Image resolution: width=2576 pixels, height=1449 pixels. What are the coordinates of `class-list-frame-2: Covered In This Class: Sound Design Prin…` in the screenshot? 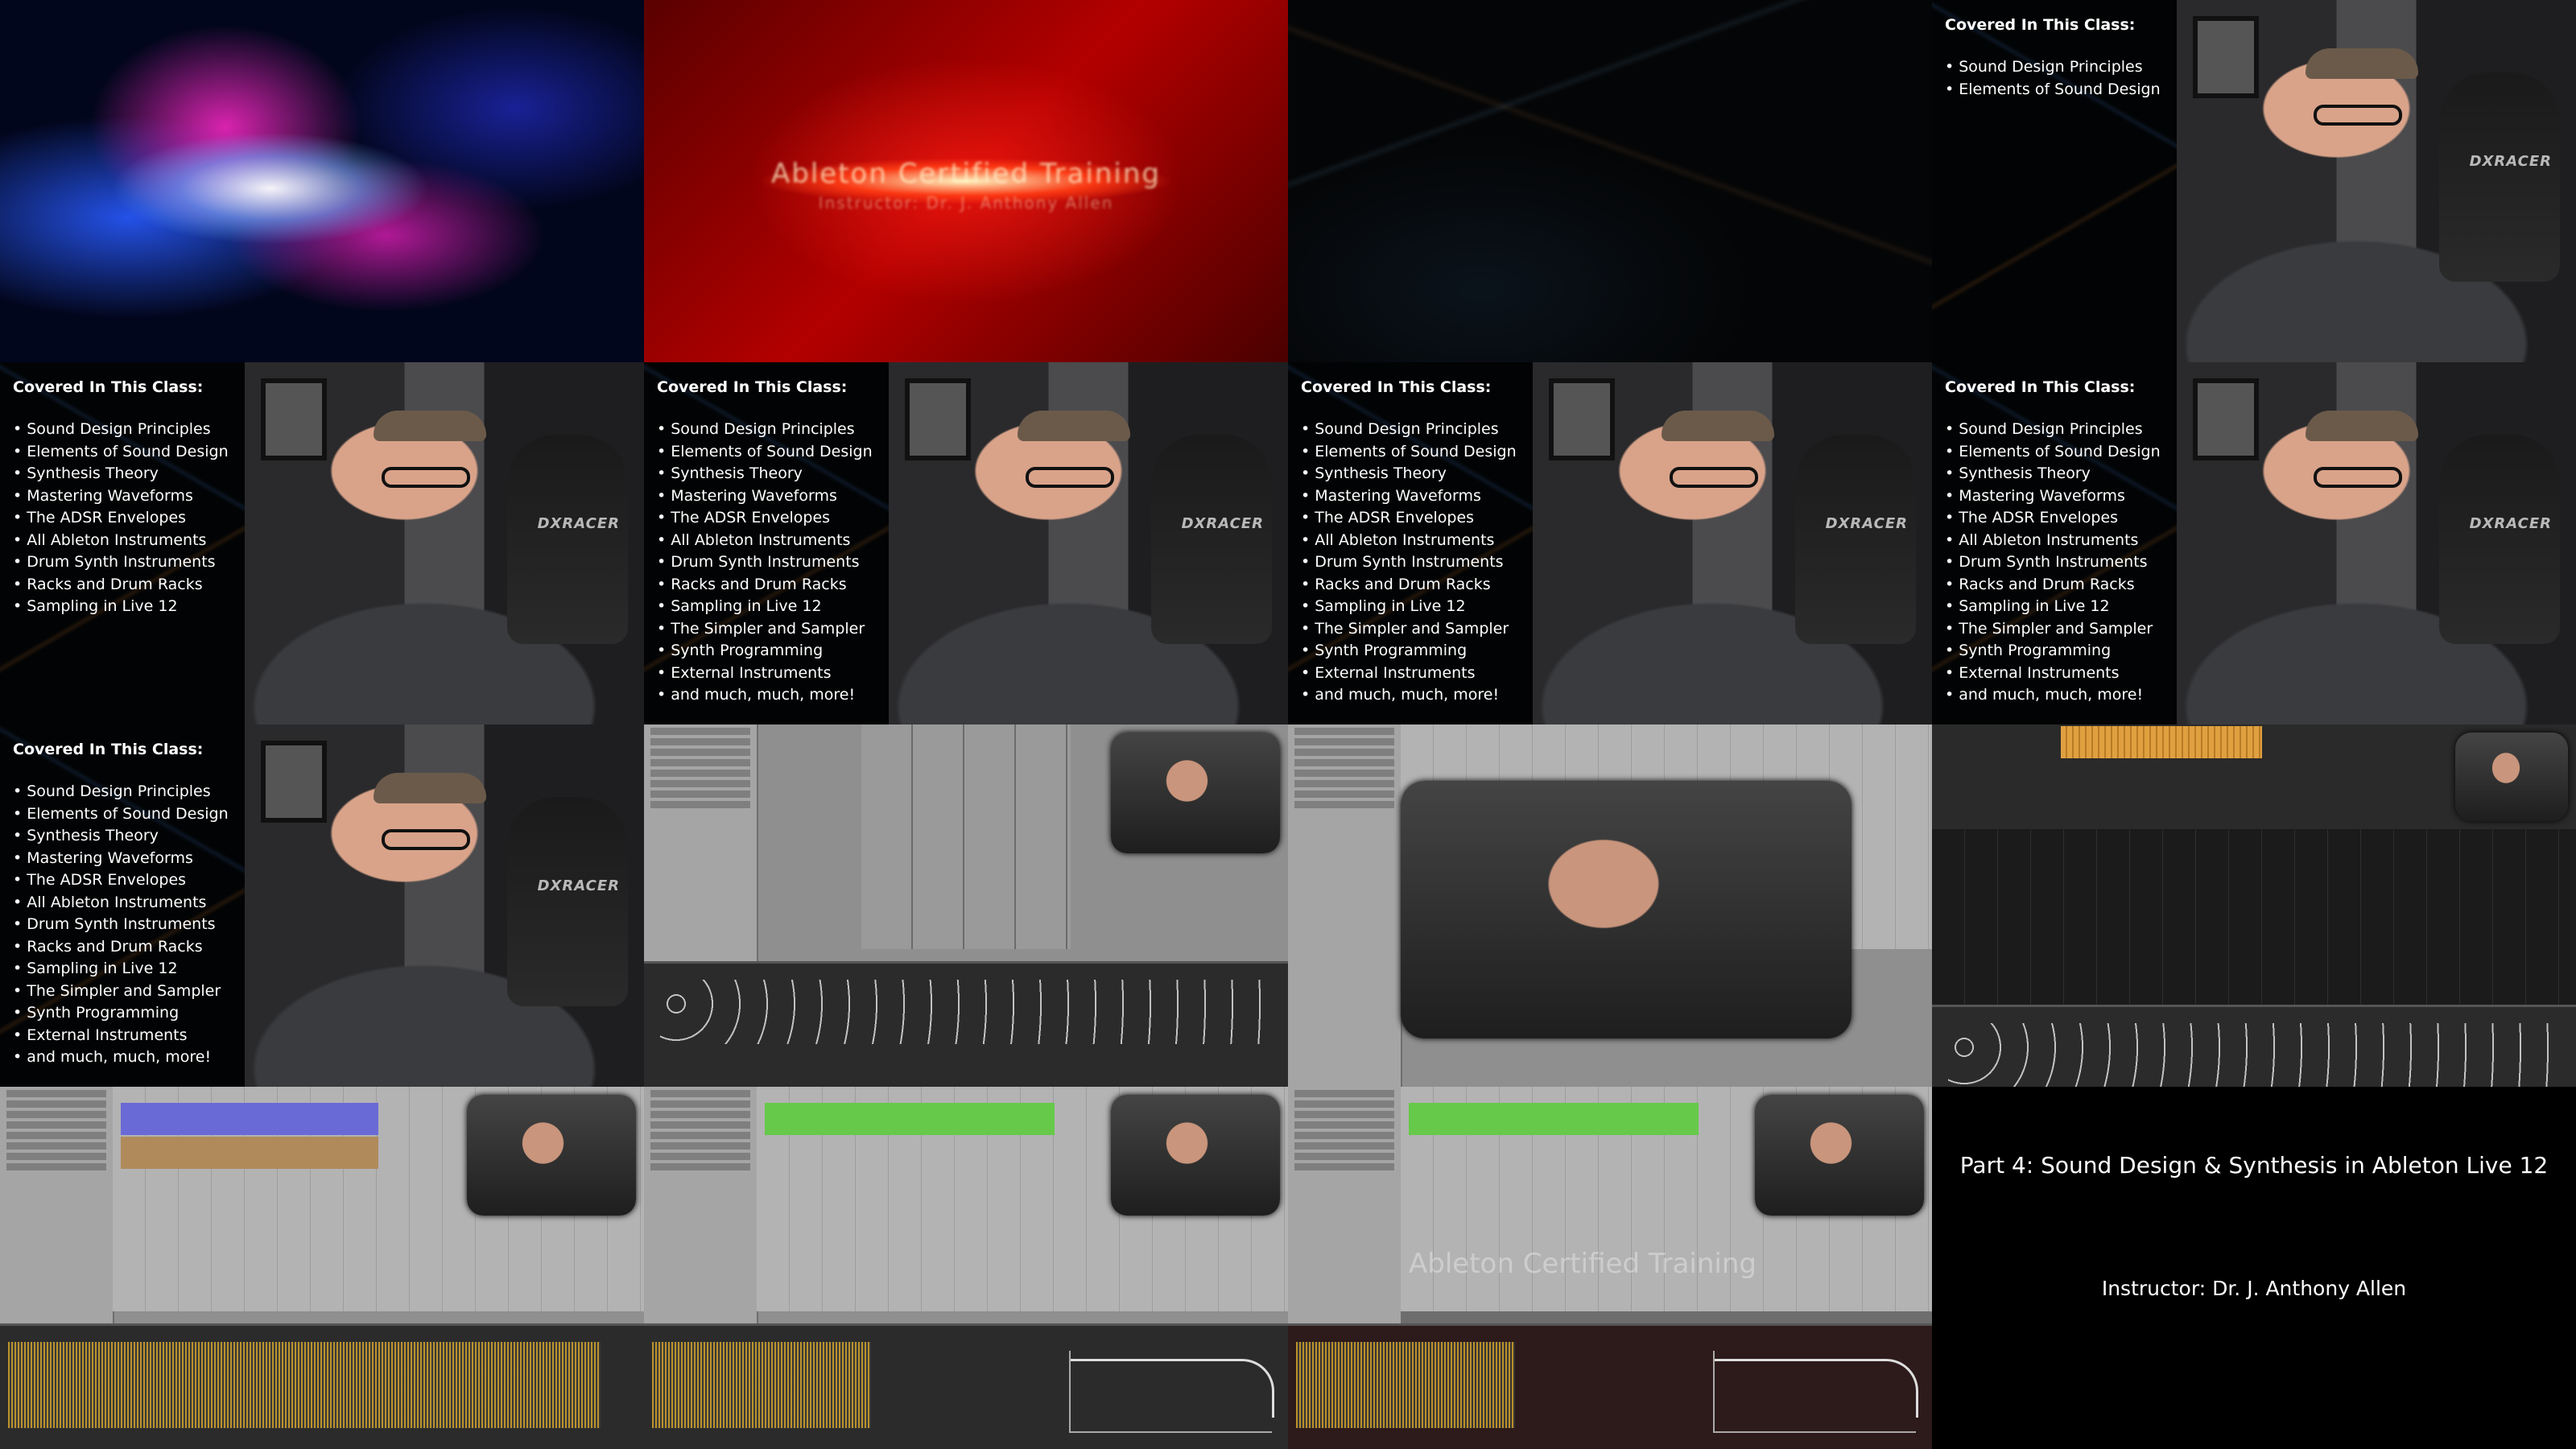 It's located at (322, 543).